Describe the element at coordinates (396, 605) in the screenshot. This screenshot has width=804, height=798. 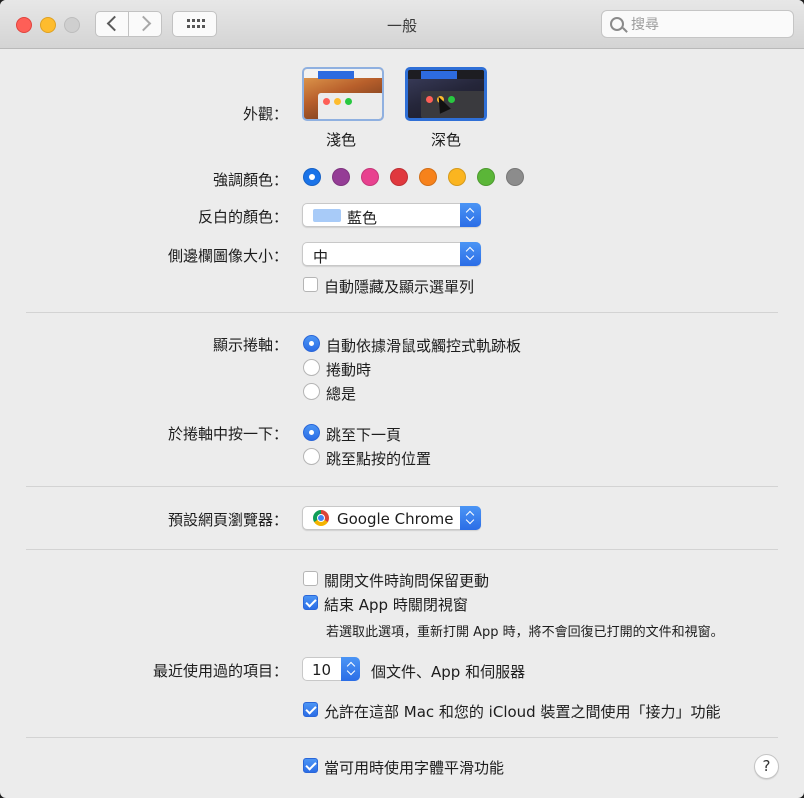
I see `close-windows-label: 結束 App 時關閉視窗` at that location.